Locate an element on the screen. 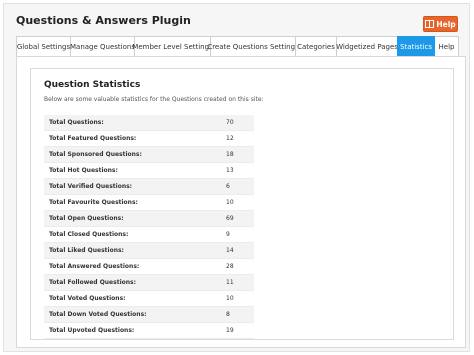 This screenshot has width=474, height=355. stat-label: Total Open Questions: is located at coordinates (86, 218).